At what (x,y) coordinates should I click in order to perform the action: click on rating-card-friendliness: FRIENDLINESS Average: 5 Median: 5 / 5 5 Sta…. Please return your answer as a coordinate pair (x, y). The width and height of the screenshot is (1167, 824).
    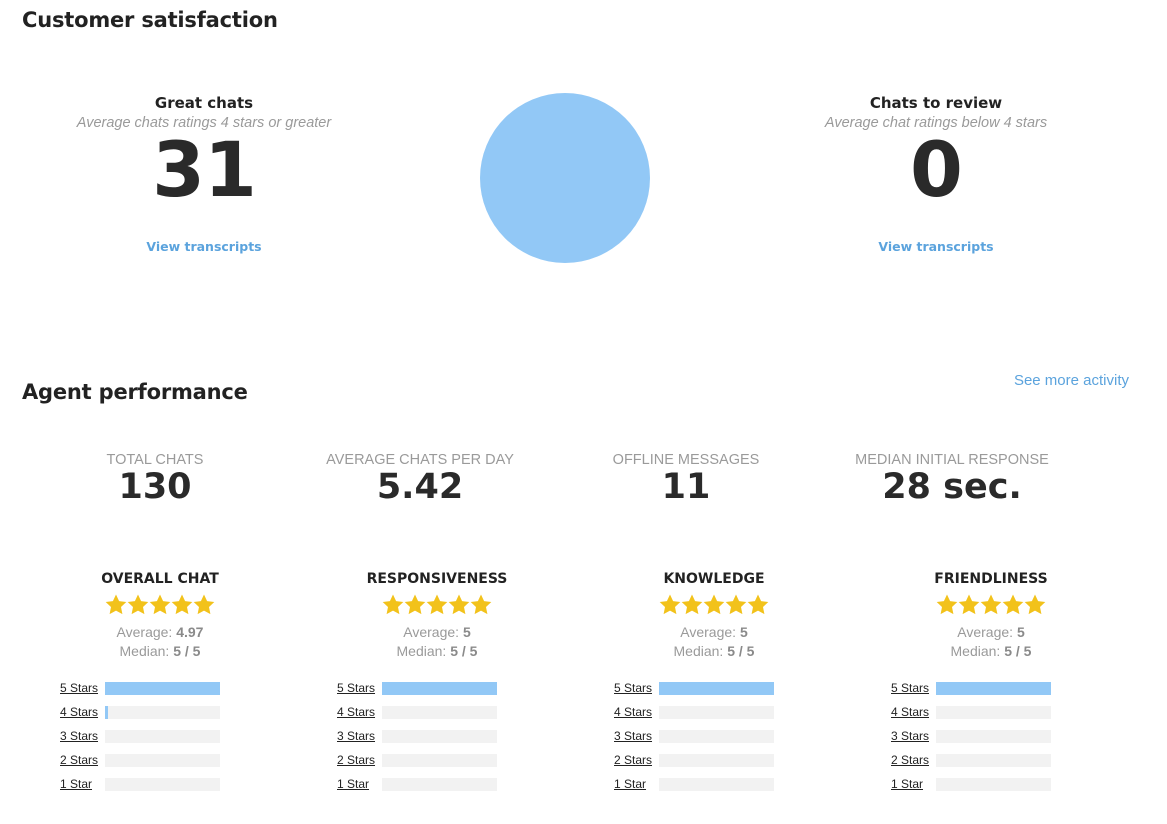
    Looking at the image, I should click on (991, 683).